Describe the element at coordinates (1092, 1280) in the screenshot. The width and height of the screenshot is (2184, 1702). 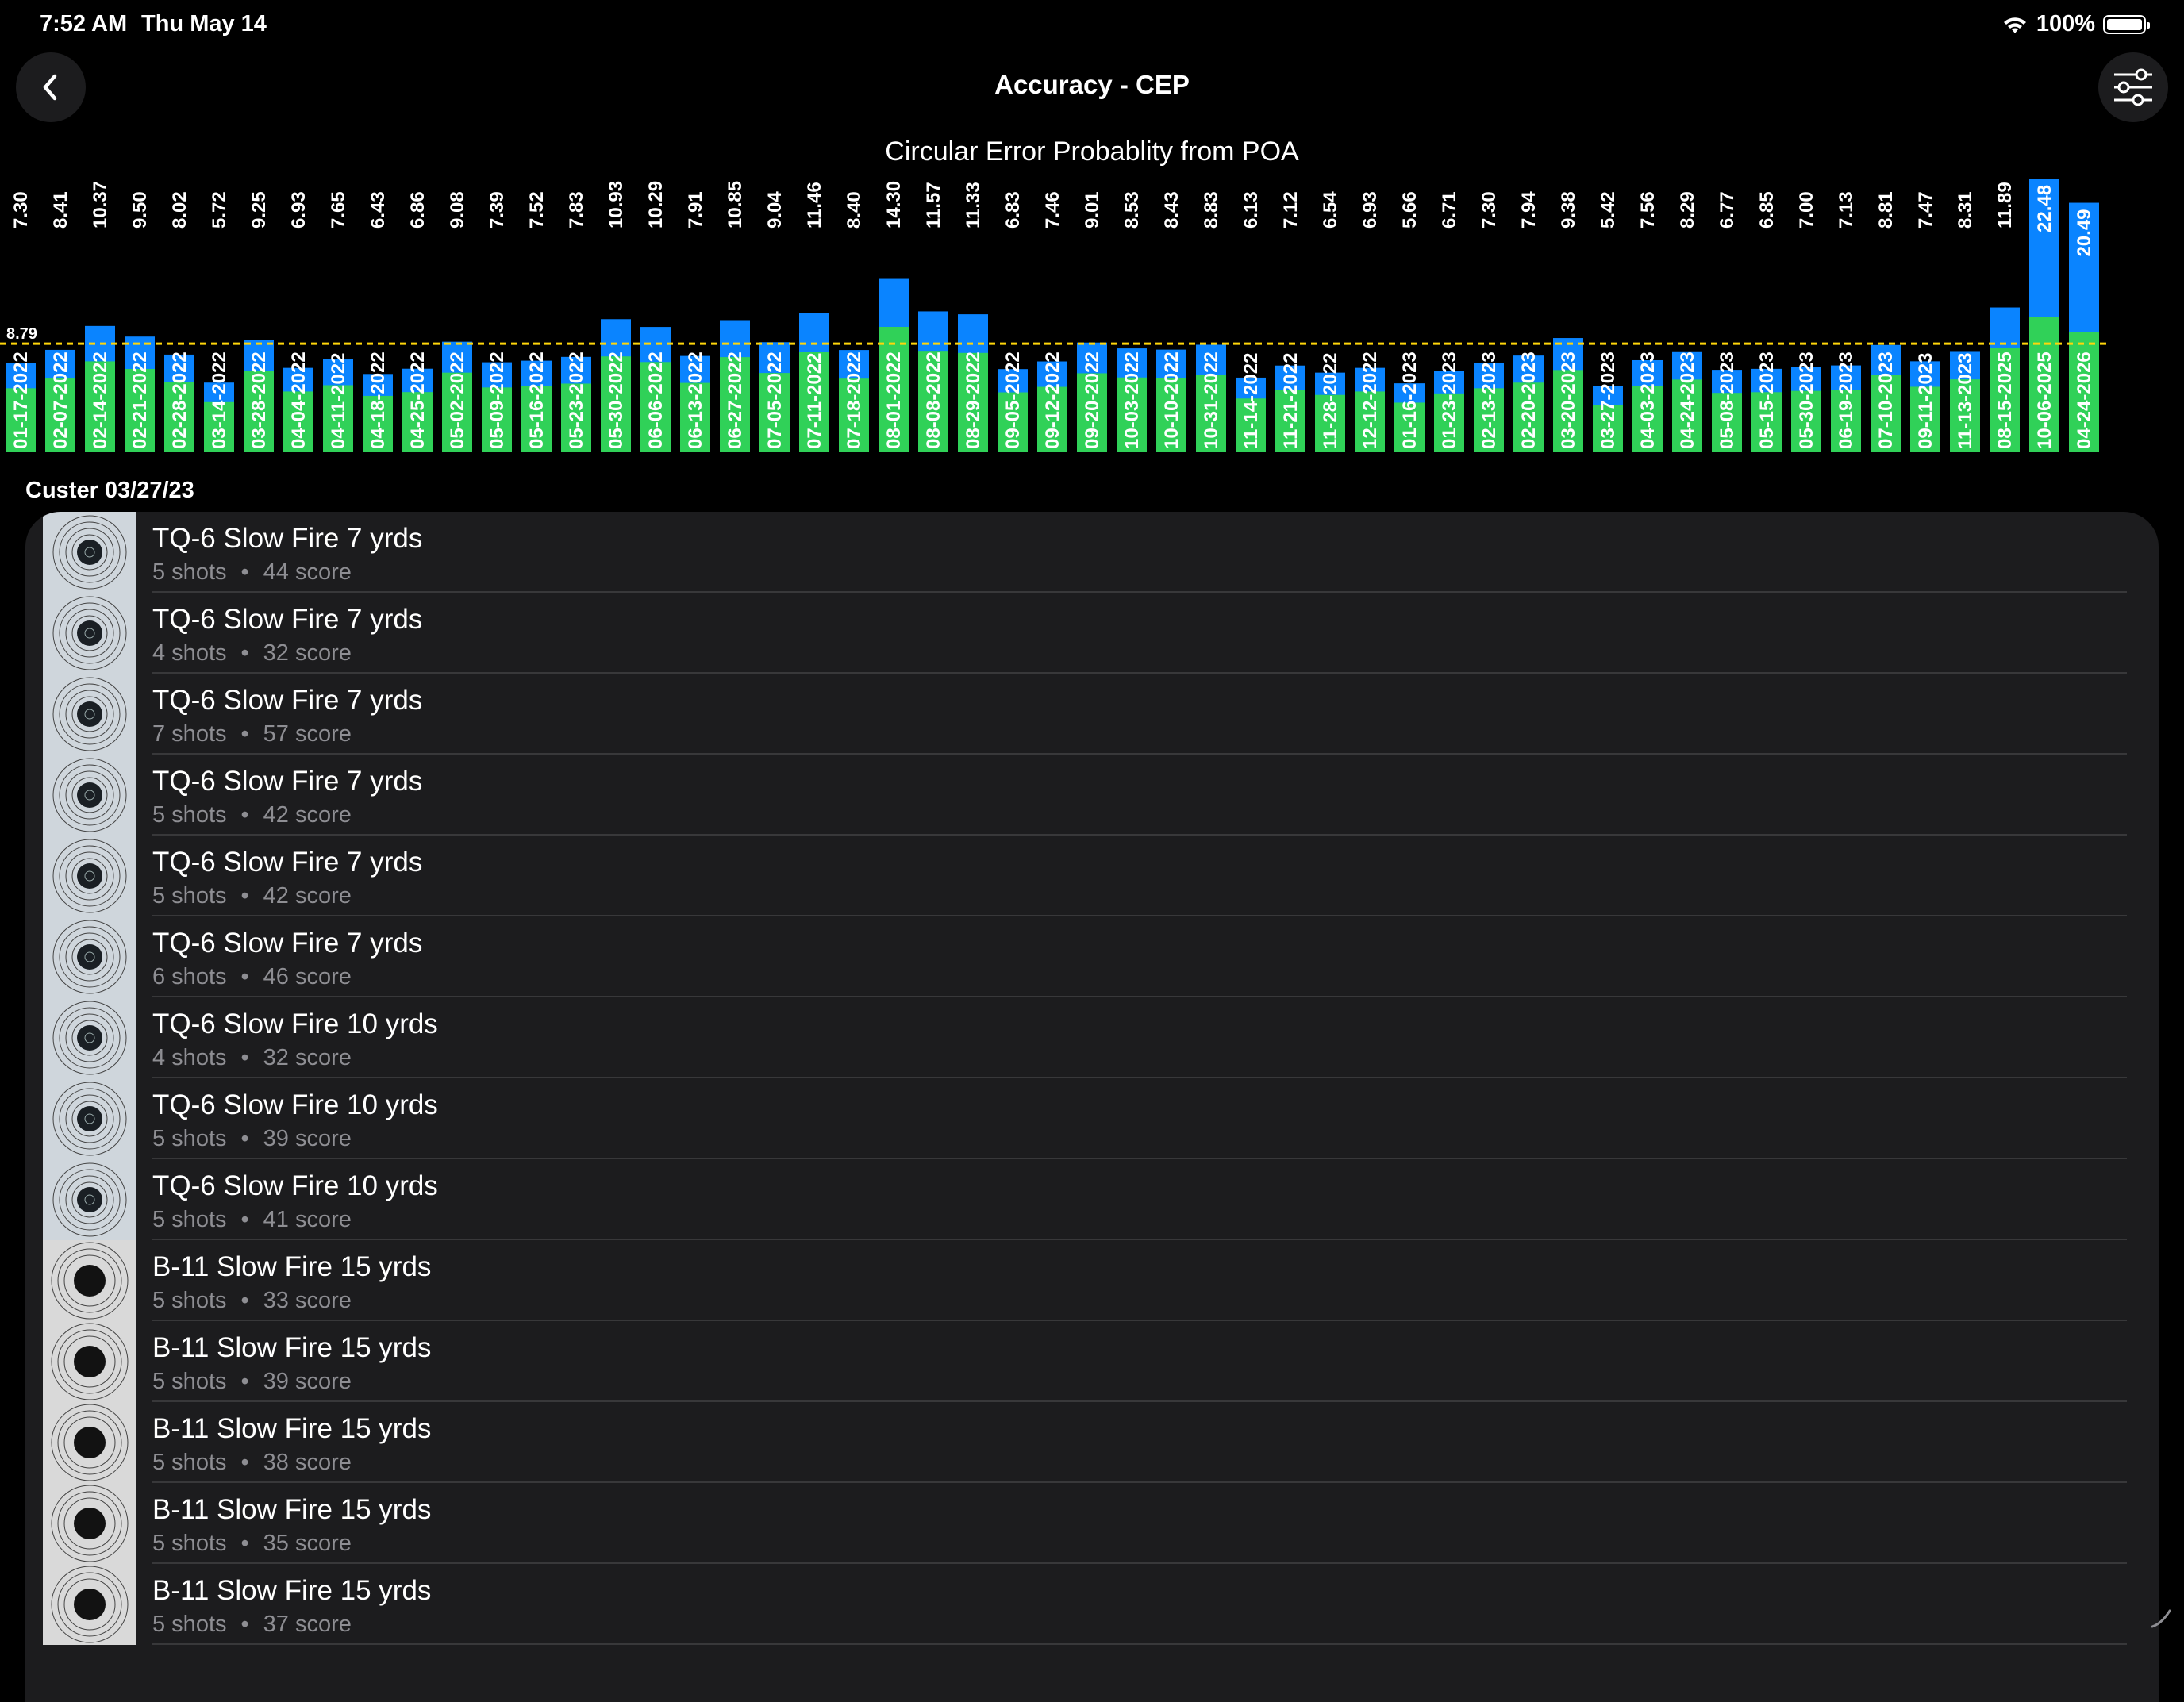
I see `list-item: B-11 Slow Fire 15 yrds 5 shots • 33 score` at that location.